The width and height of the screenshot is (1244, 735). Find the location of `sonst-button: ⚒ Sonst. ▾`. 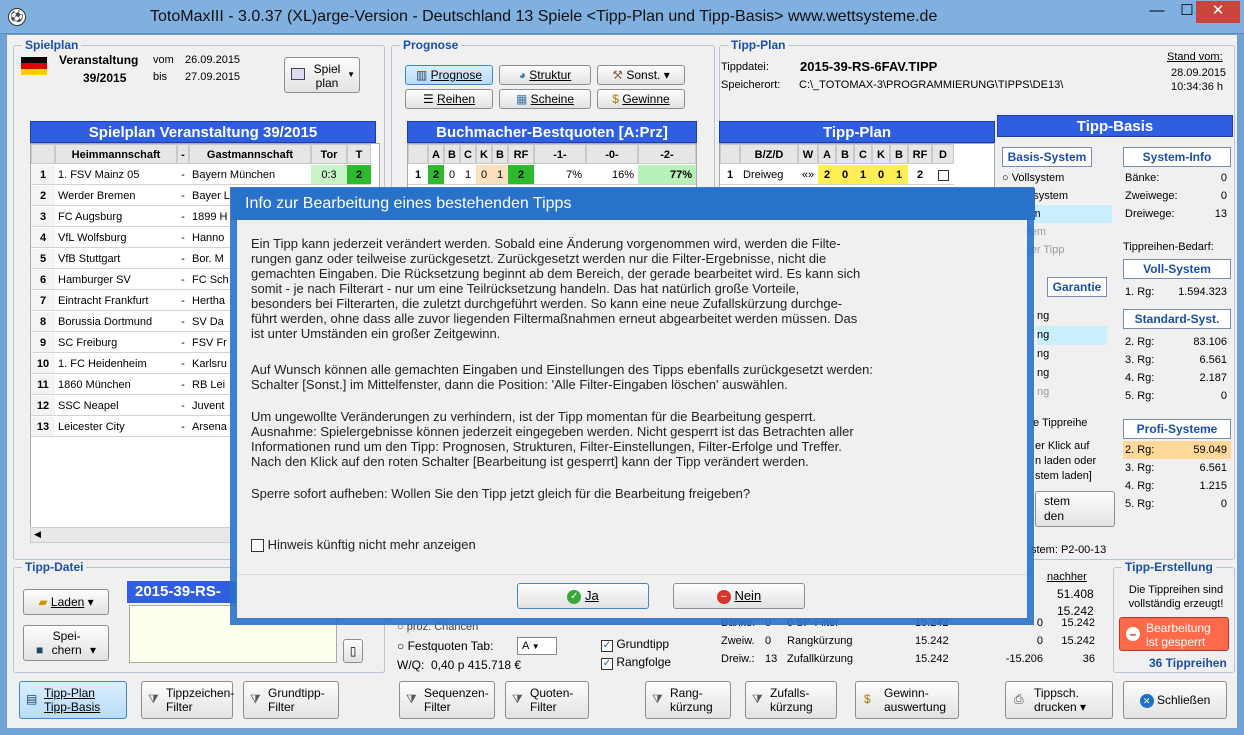

sonst-button: ⚒ Sonst. ▾ is located at coordinates (641, 75).